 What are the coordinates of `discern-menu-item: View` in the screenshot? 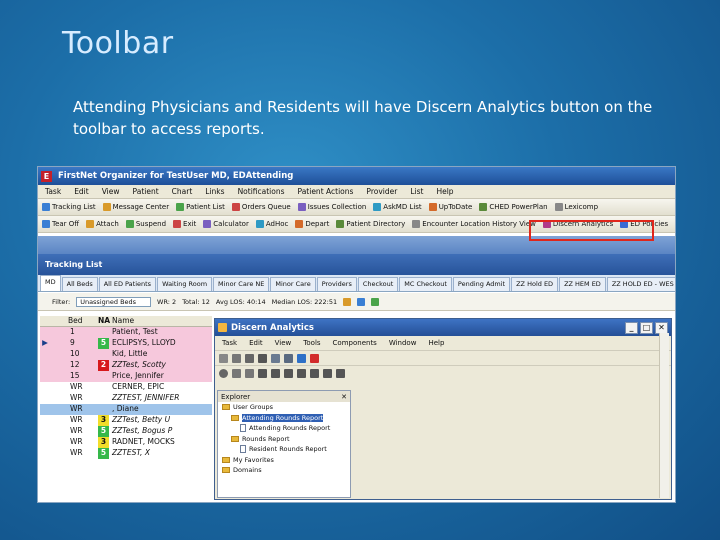 It's located at (283, 343).